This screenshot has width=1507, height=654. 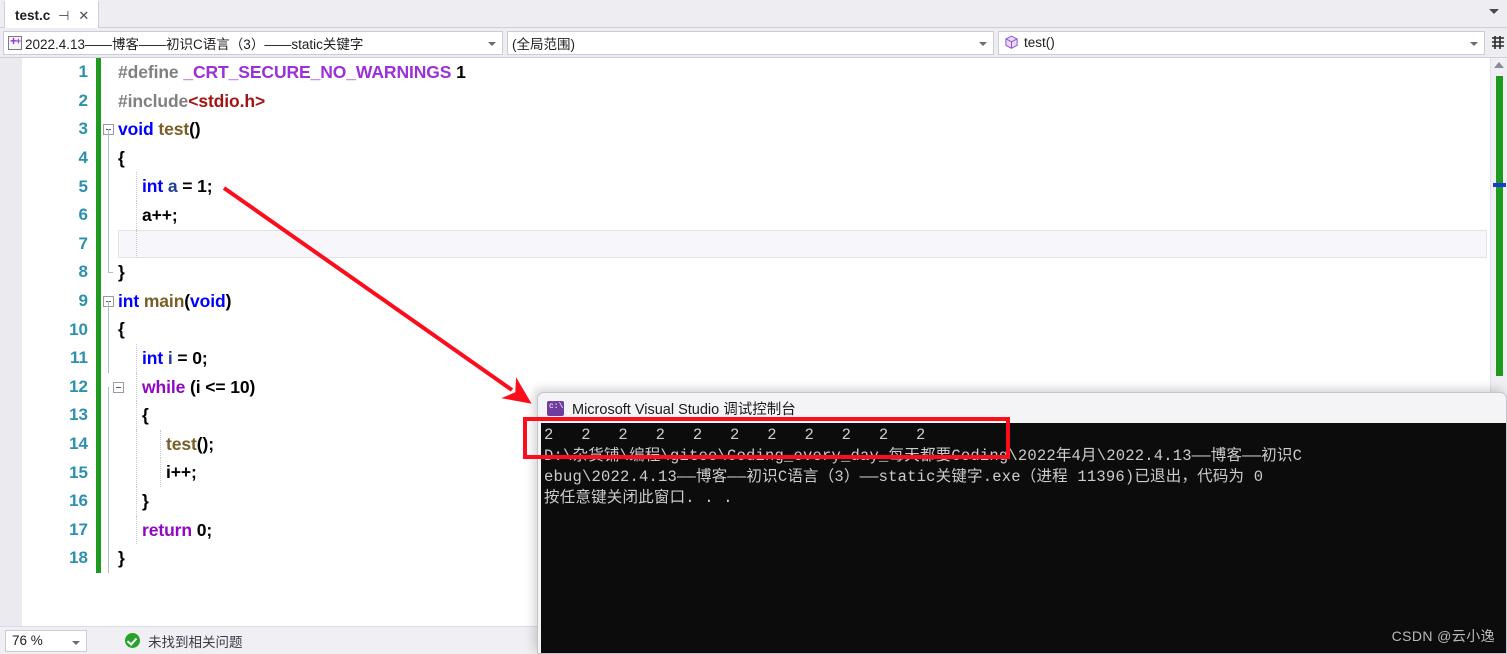 What do you see at coordinates (78, 472) in the screenshot?
I see `line-number: 15` at bounding box center [78, 472].